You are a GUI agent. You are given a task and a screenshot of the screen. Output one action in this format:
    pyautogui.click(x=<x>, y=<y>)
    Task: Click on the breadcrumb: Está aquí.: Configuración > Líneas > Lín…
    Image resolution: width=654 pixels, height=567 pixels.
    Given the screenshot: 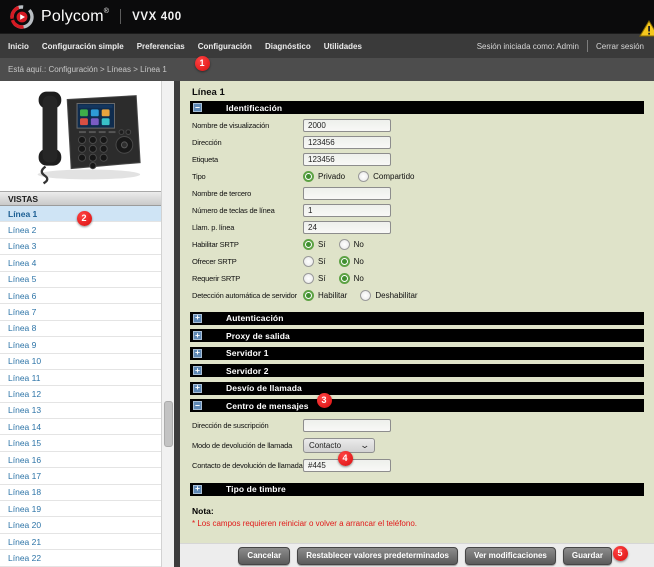 What is the action you would take?
    pyautogui.click(x=327, y=69)
    